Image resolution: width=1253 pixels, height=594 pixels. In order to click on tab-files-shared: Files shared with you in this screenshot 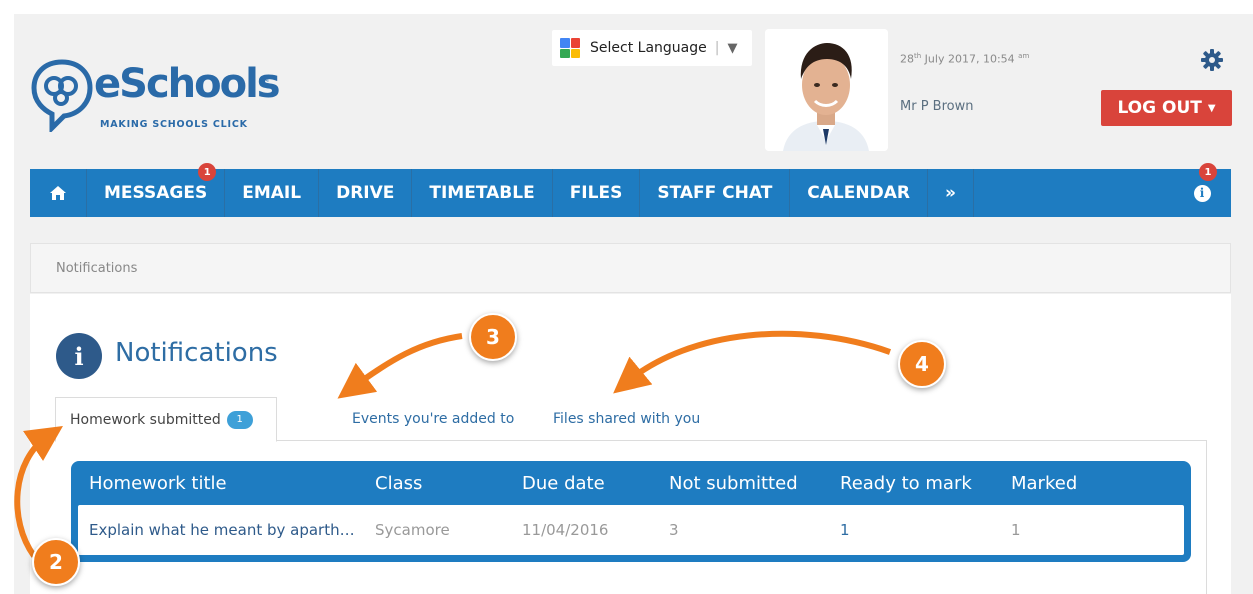, I will do `click(626, 419)`.